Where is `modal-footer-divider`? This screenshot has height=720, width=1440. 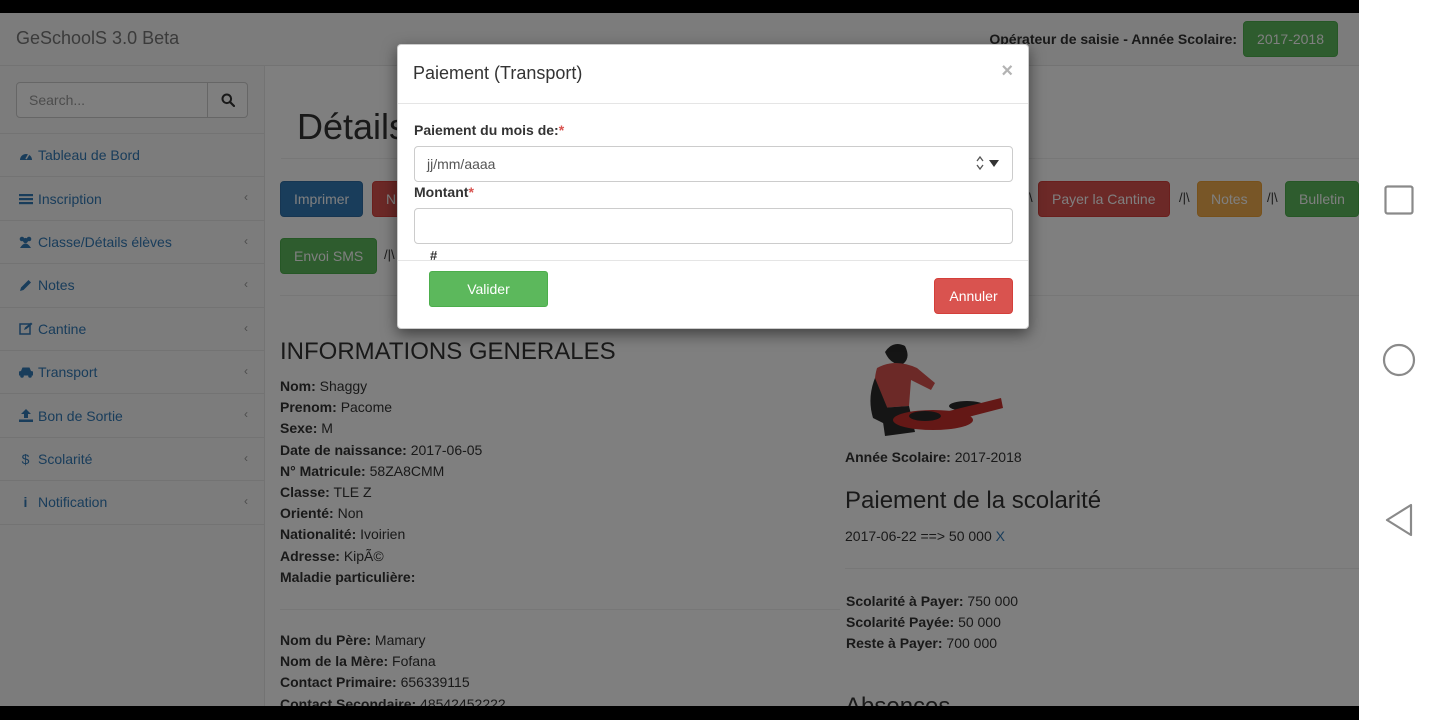
modal-footer-divider is located at coordinates (713, 260).